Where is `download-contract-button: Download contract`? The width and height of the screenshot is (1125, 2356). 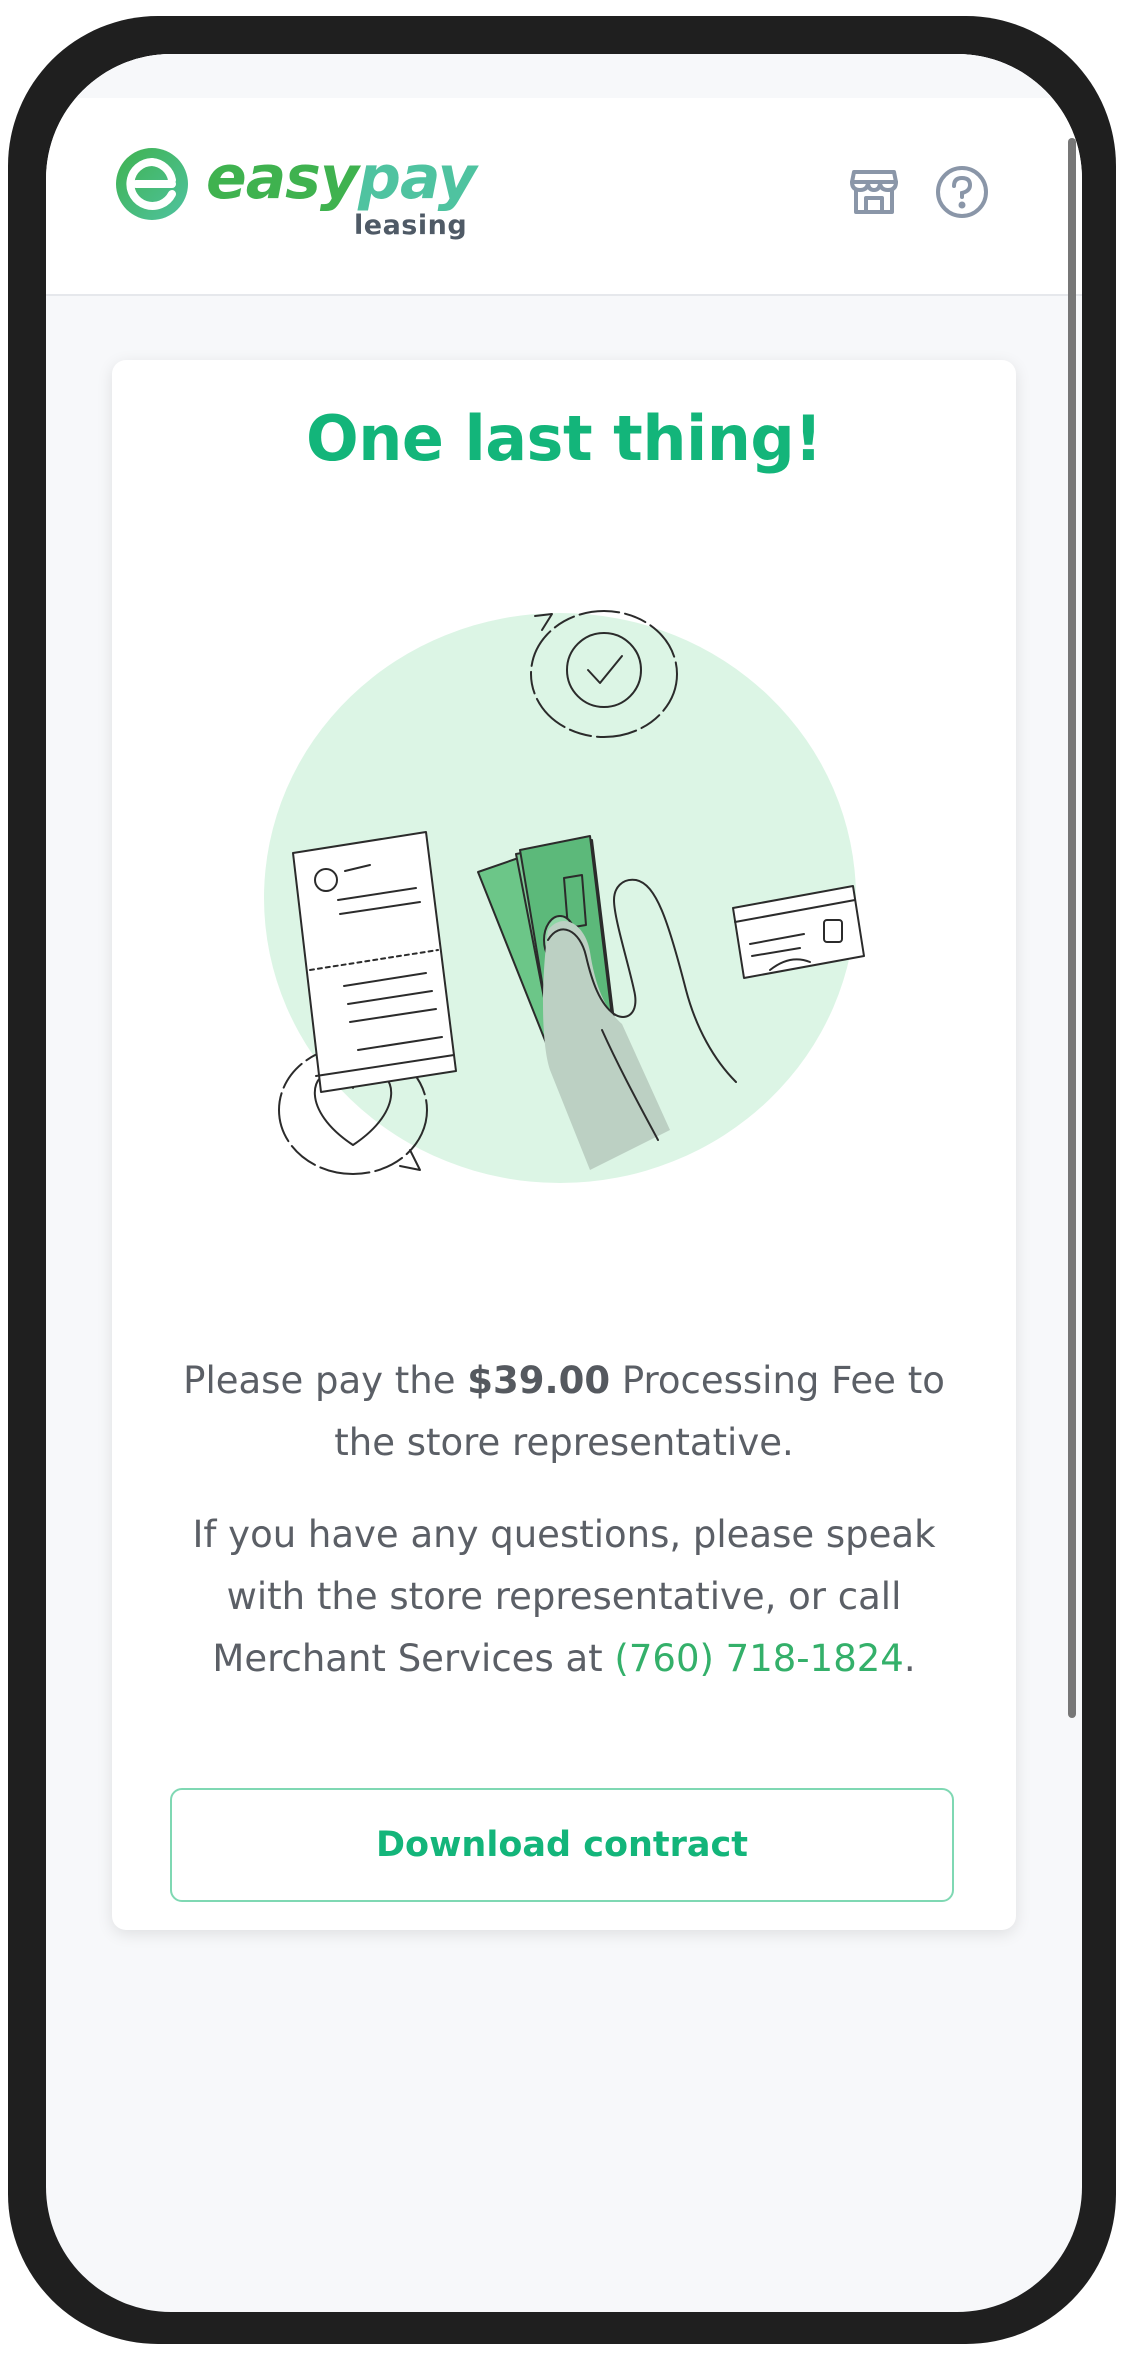 download-contract-button: Download contract is located at coordinates (562, 1845).